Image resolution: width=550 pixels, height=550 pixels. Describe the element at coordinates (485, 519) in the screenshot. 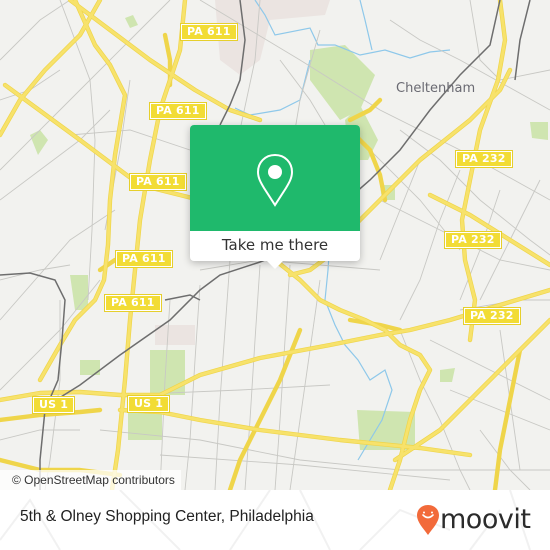

I see `moovit-wordmark: moovit` at that location.